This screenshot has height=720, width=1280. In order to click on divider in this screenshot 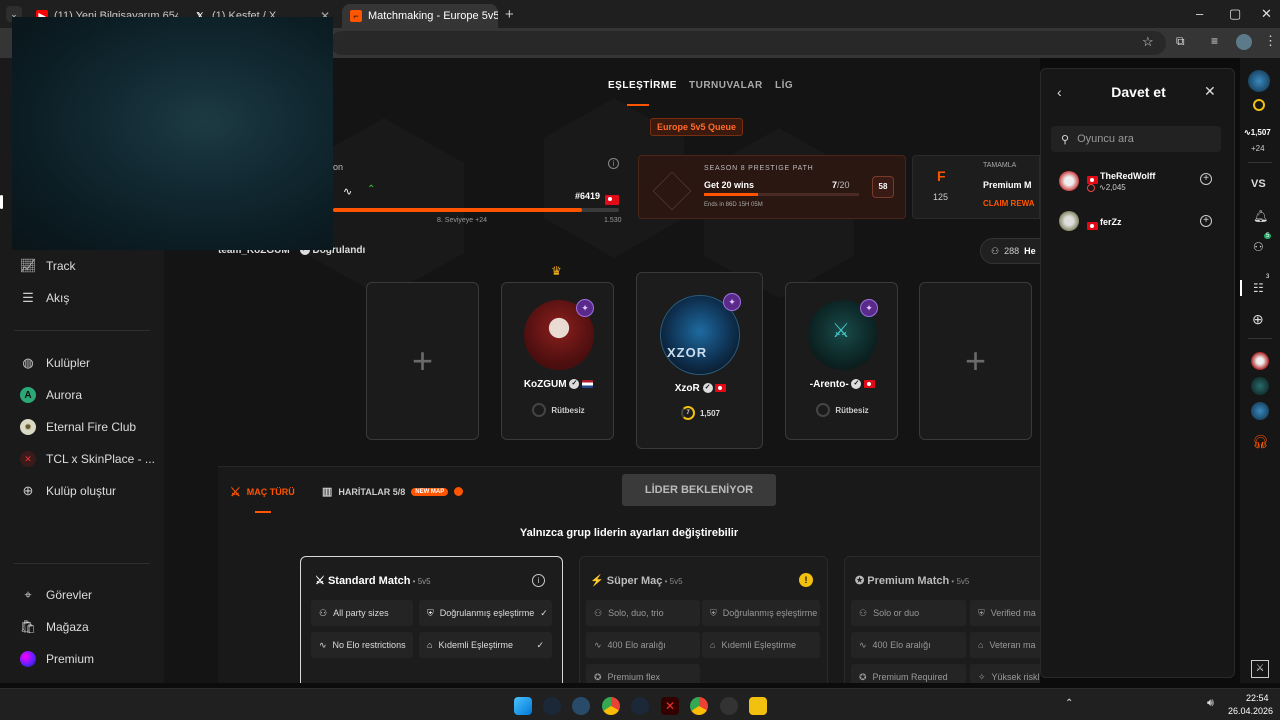, I will do `click(82, 563)`.